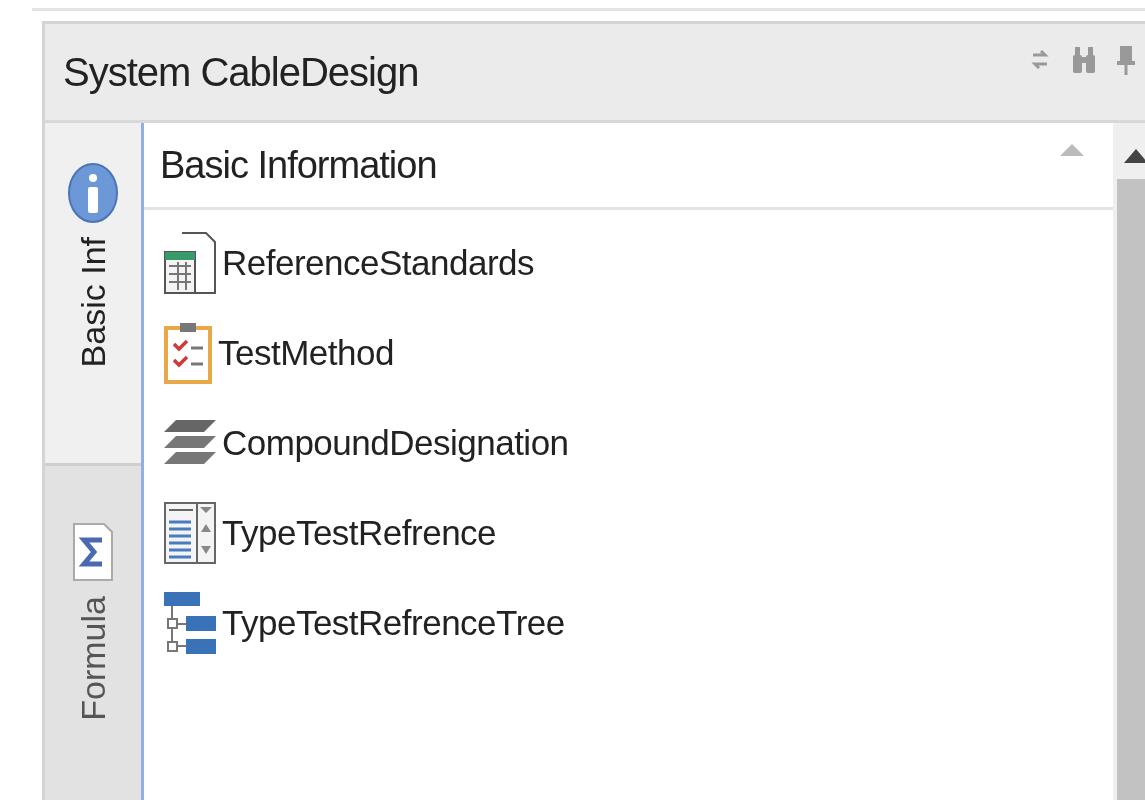 Image resolution: width=1145 pixels, height=800 pixels. I want to click on section-title: Basic Information, so click(298, 165).